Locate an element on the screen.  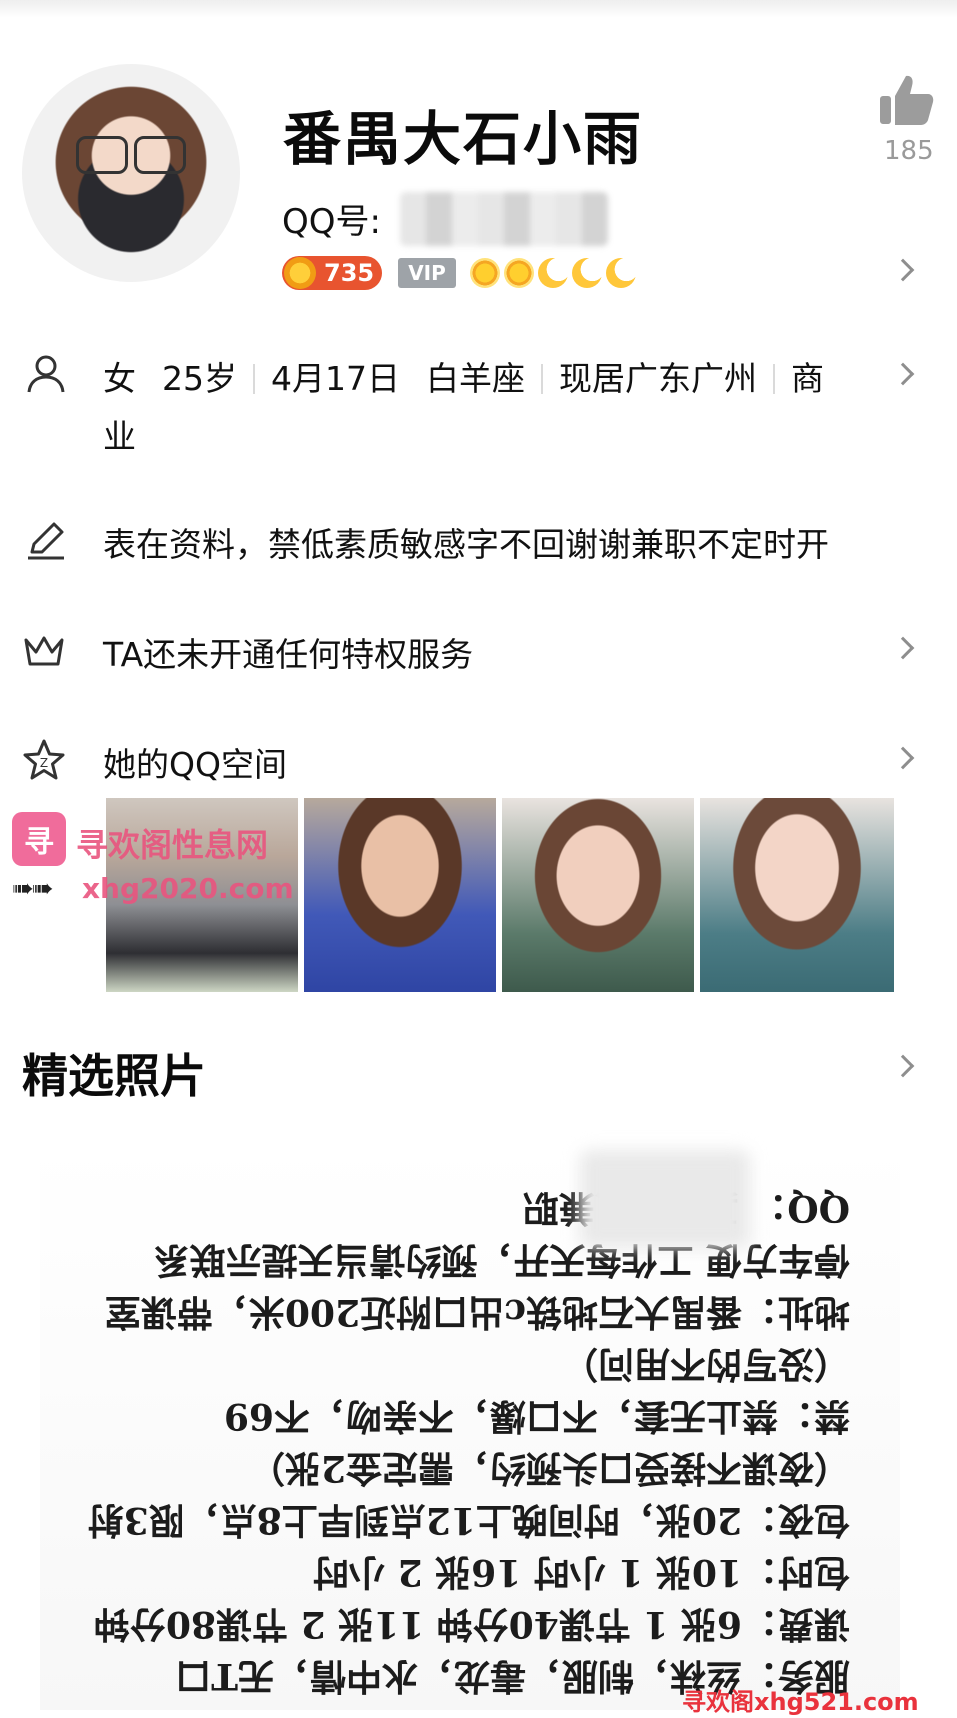
signature: 表在资料，禁低素质敏感字不回谢谢兼职不定时开 is located at coordinates (466, 544).